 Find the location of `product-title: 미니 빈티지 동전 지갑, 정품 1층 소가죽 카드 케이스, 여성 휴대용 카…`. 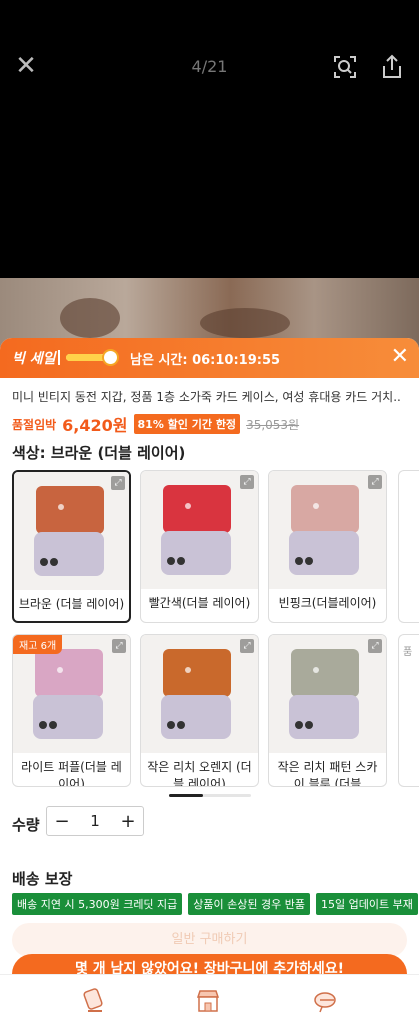

product-title: 미니 빈티지 동전 지갑, 정품 1층 소가죽 카드 케이스, 여성 휴대용 카… is located at coordinates (207, 397).